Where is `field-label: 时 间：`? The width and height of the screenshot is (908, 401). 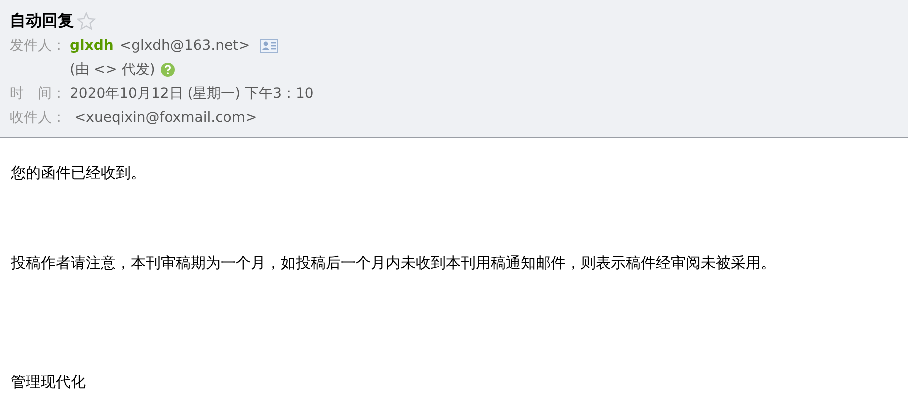 field-label: 时 间： is located at coordinates (38, 94).